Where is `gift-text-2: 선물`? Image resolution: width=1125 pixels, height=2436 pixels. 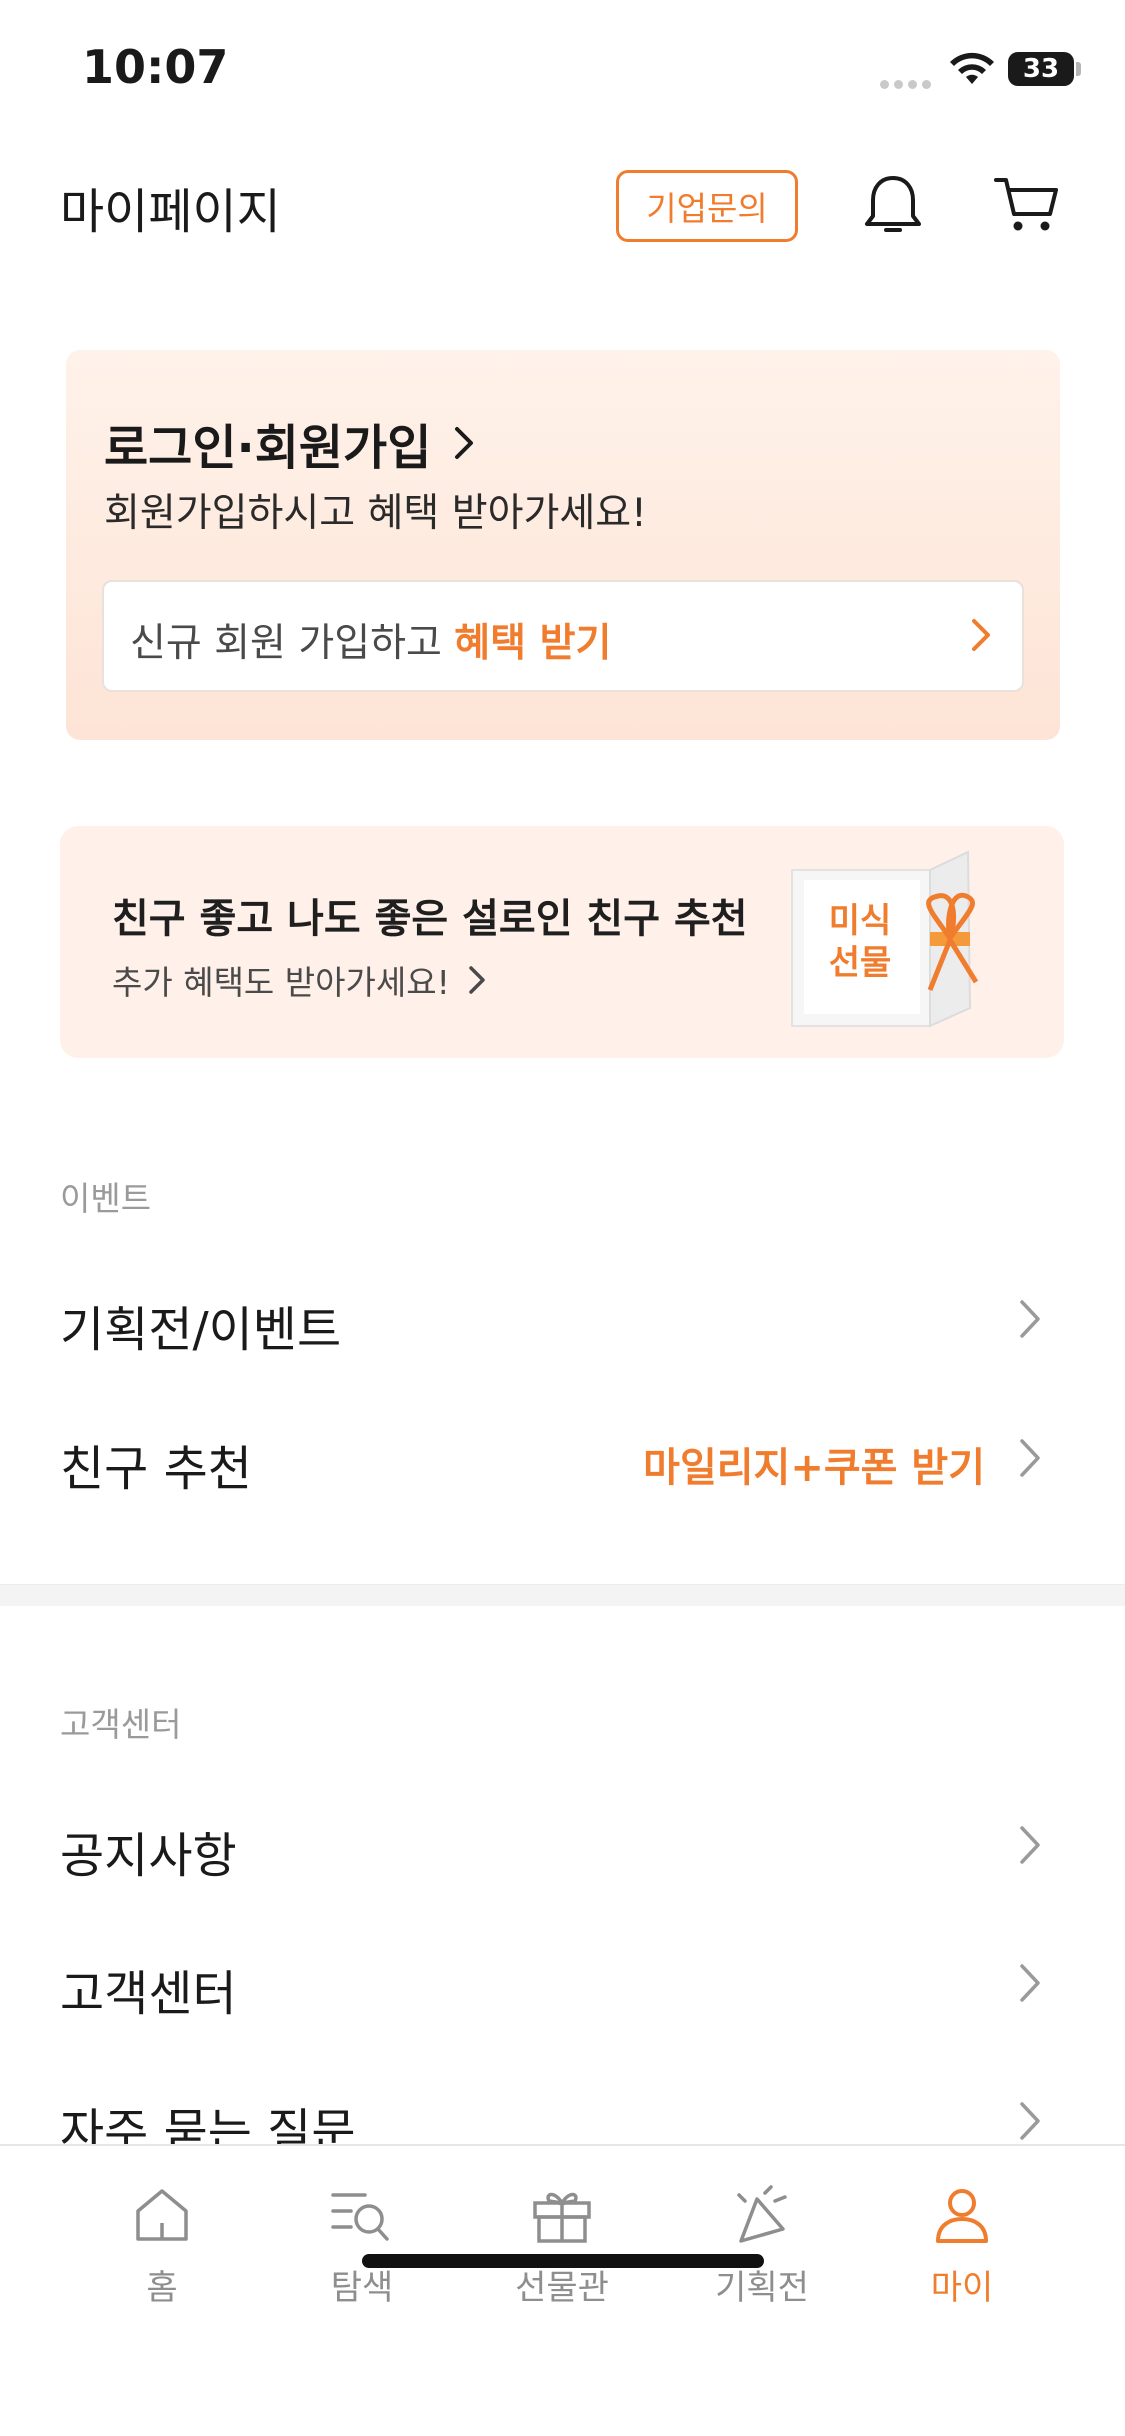
gift-text-2: 선물 is located at coordinates (860, 963).